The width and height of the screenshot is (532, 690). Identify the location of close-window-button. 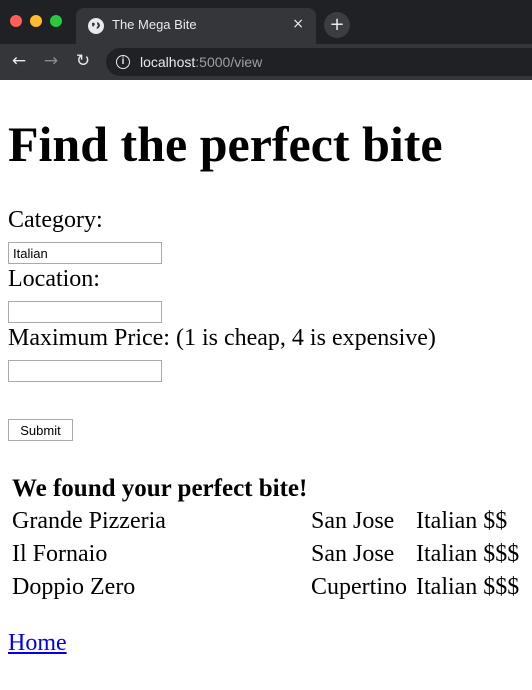
(16, 21).